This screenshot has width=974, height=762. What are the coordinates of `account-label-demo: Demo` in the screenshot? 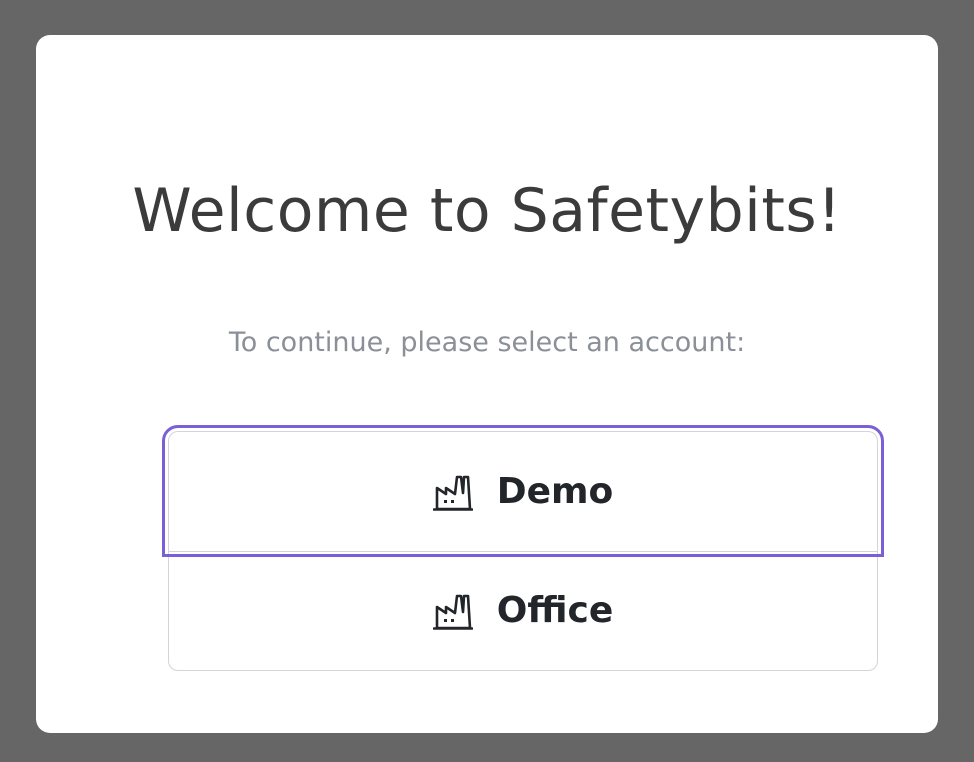 It's located at (555, 491).